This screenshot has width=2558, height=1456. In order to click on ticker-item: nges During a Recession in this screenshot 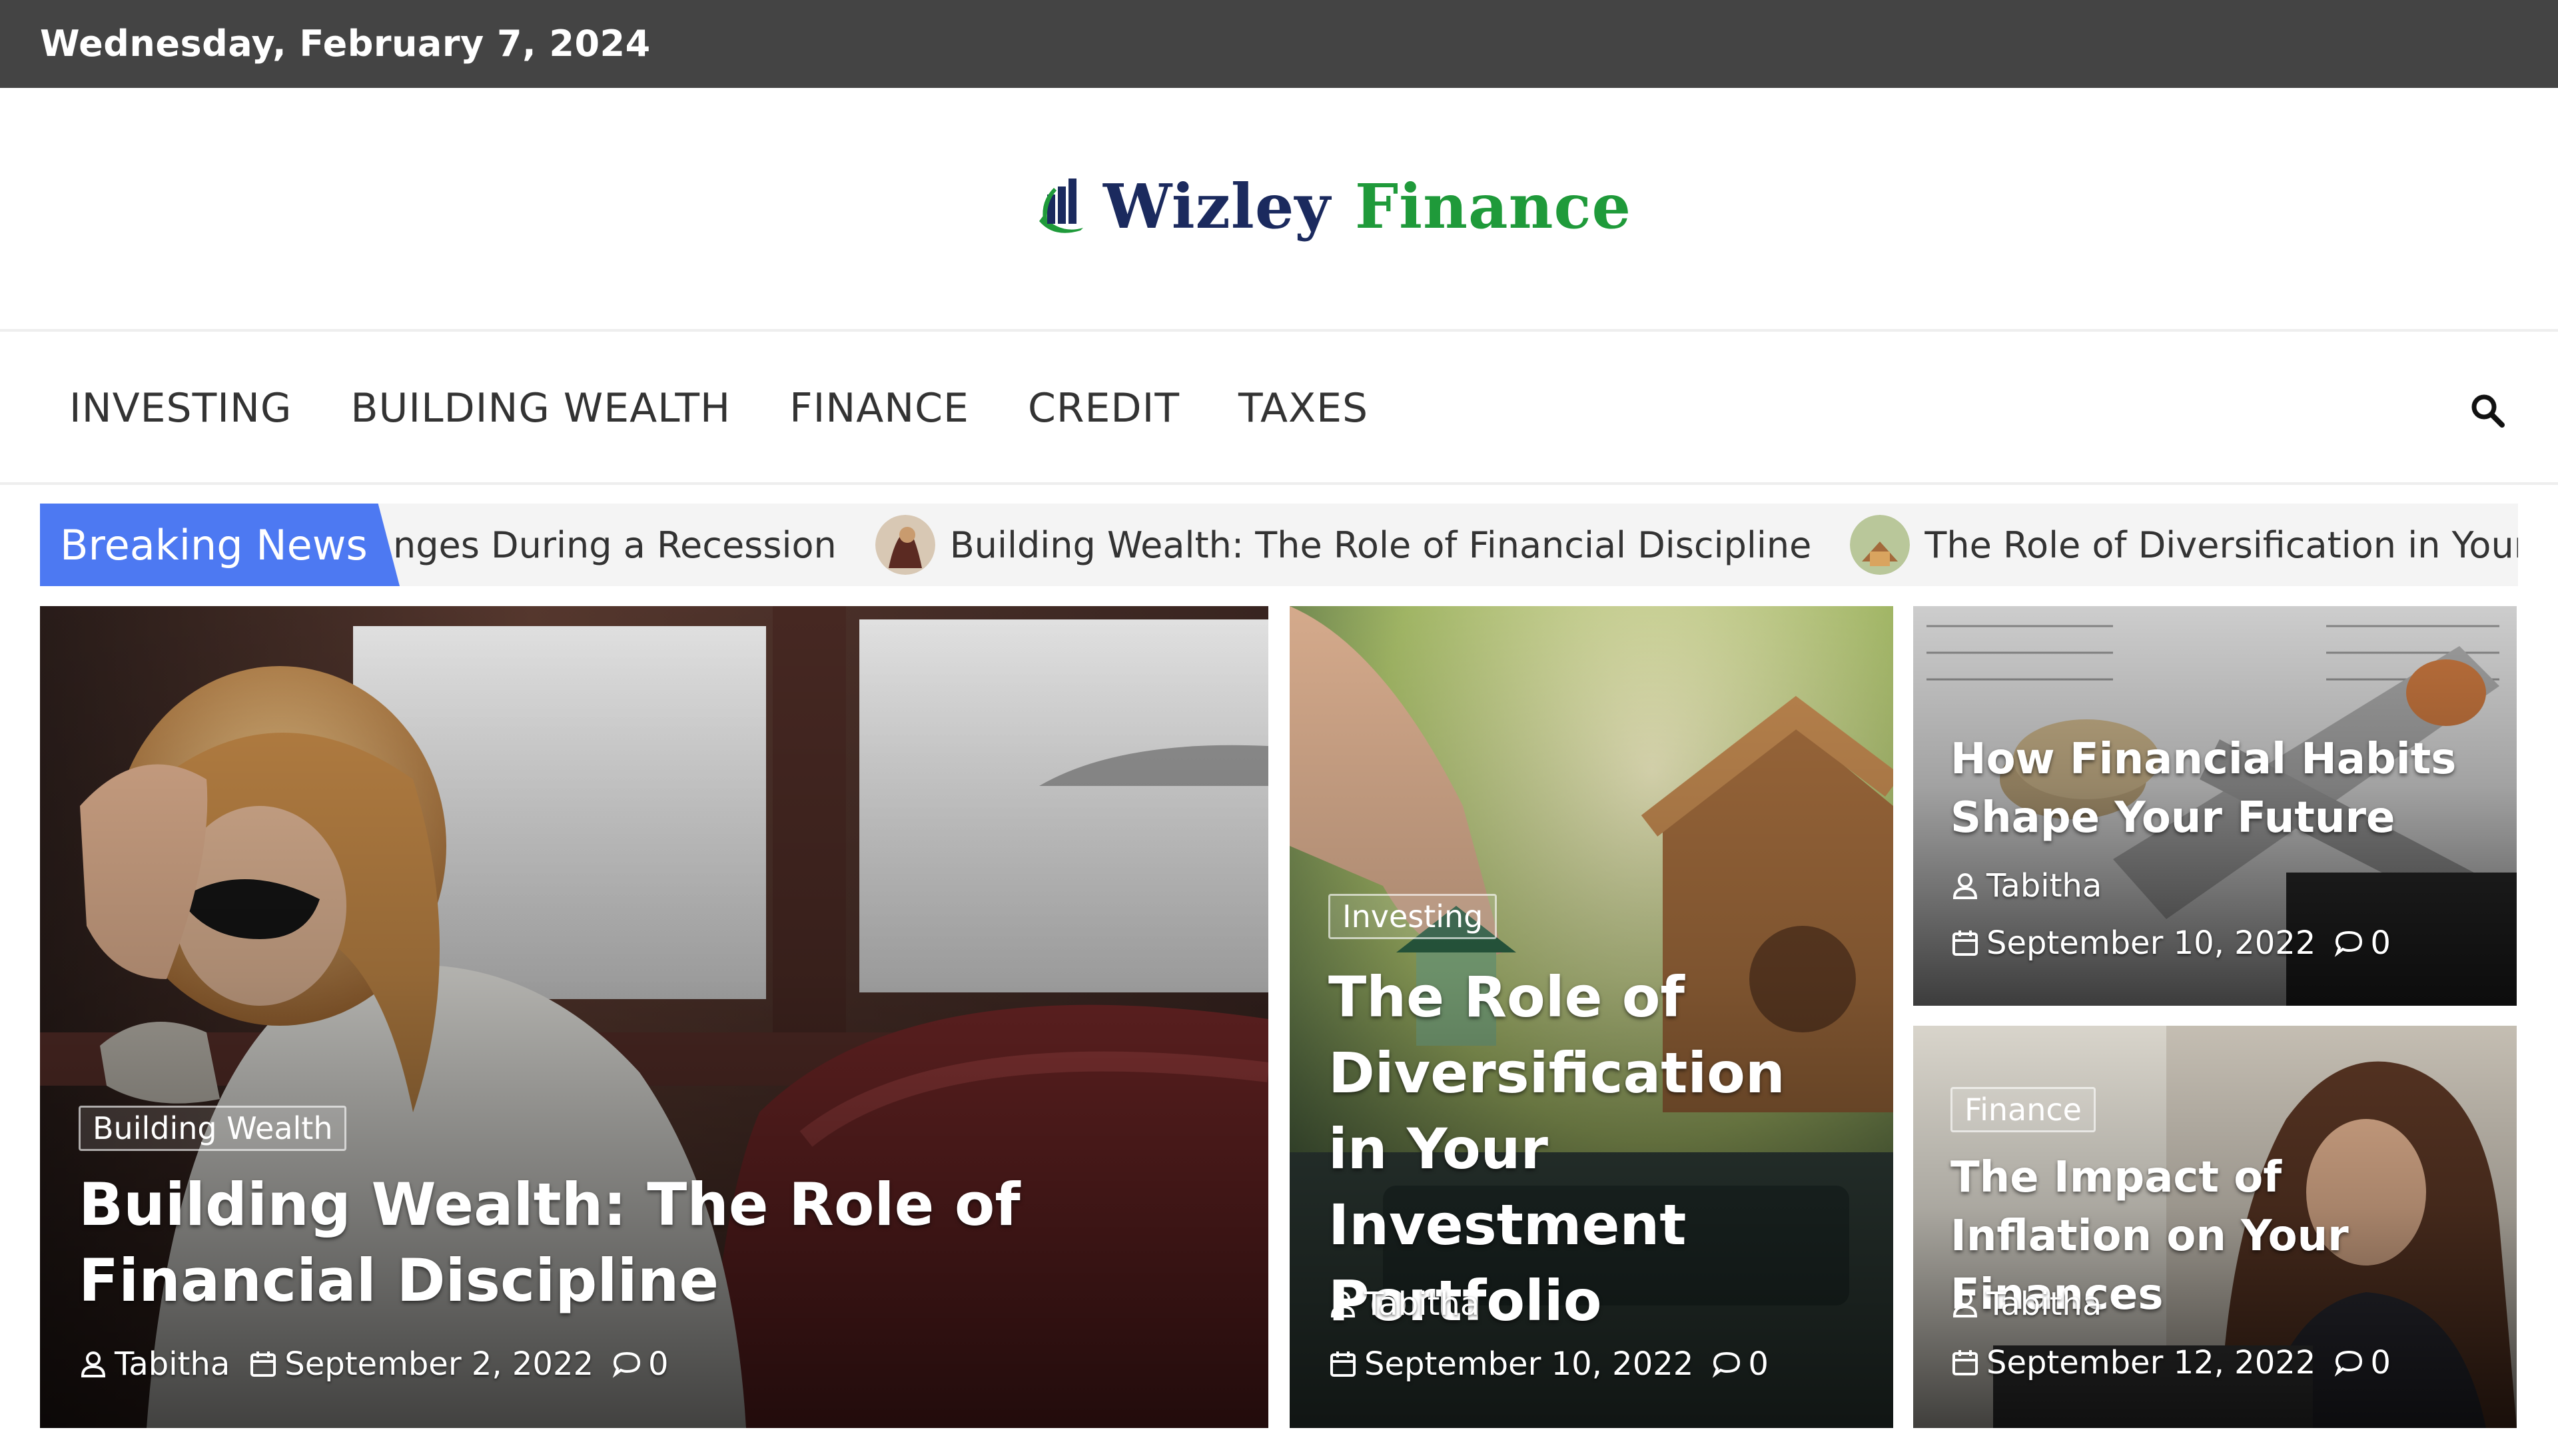, I will do `click(615, 545)`.